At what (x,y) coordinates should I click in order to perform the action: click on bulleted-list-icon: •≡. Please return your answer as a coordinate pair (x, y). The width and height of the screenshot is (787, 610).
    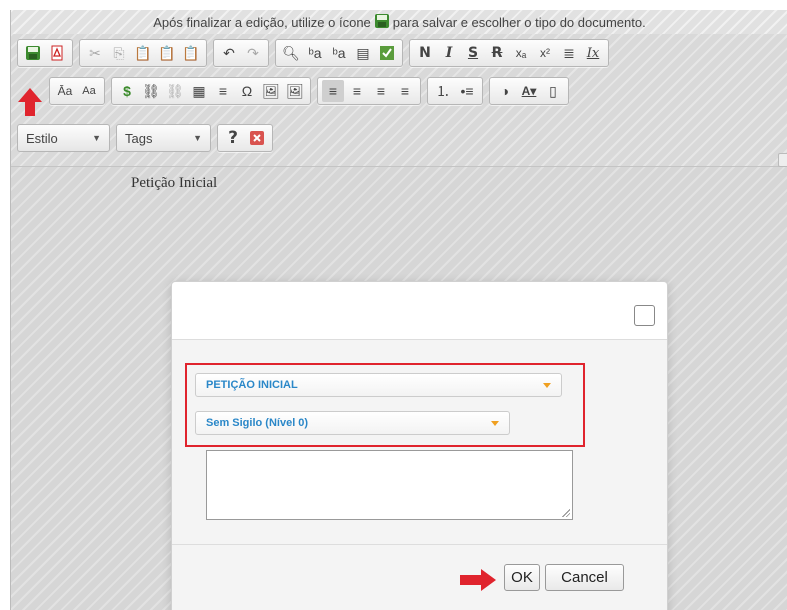
    Looking at the image, I should click on (467, 91).